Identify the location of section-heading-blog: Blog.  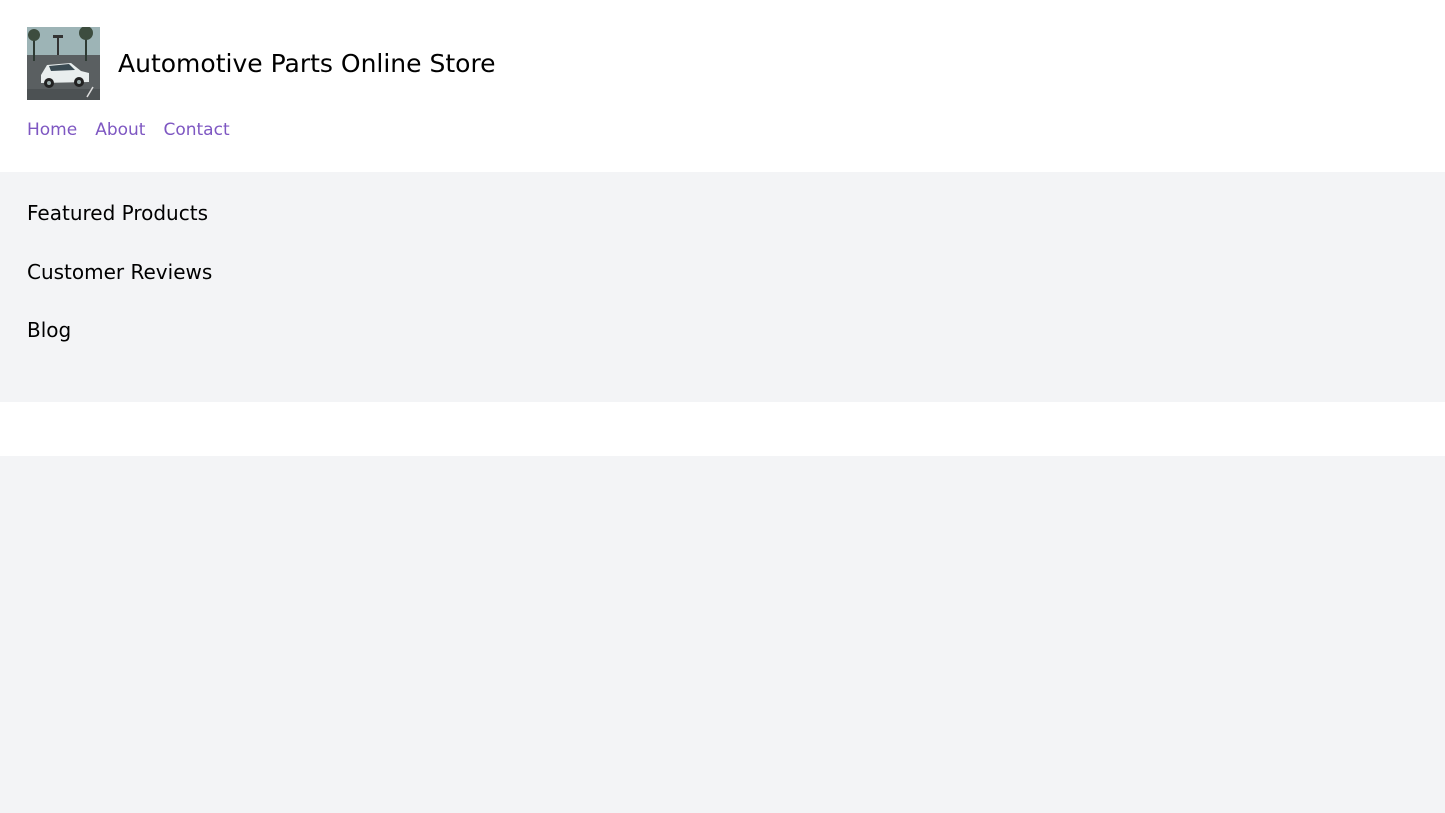
(49, 330).